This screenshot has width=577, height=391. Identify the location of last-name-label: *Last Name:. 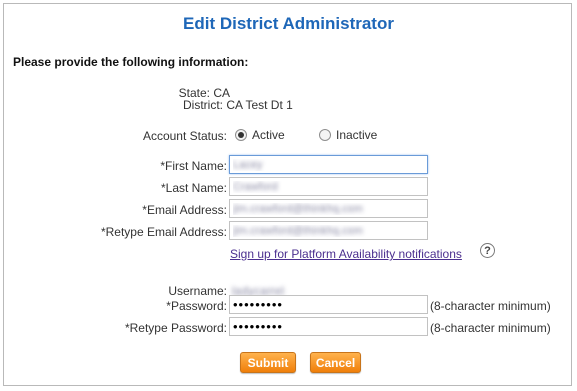
(193, 188).